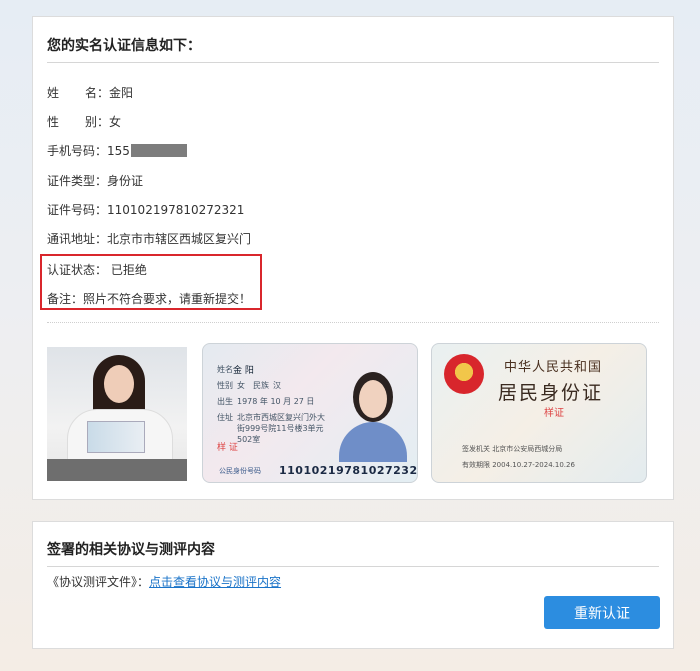  What do you see at coordinates (77, 239) in the screenshot?
I see `address-label: 通讯地址：` at bounding box center [77, 239].